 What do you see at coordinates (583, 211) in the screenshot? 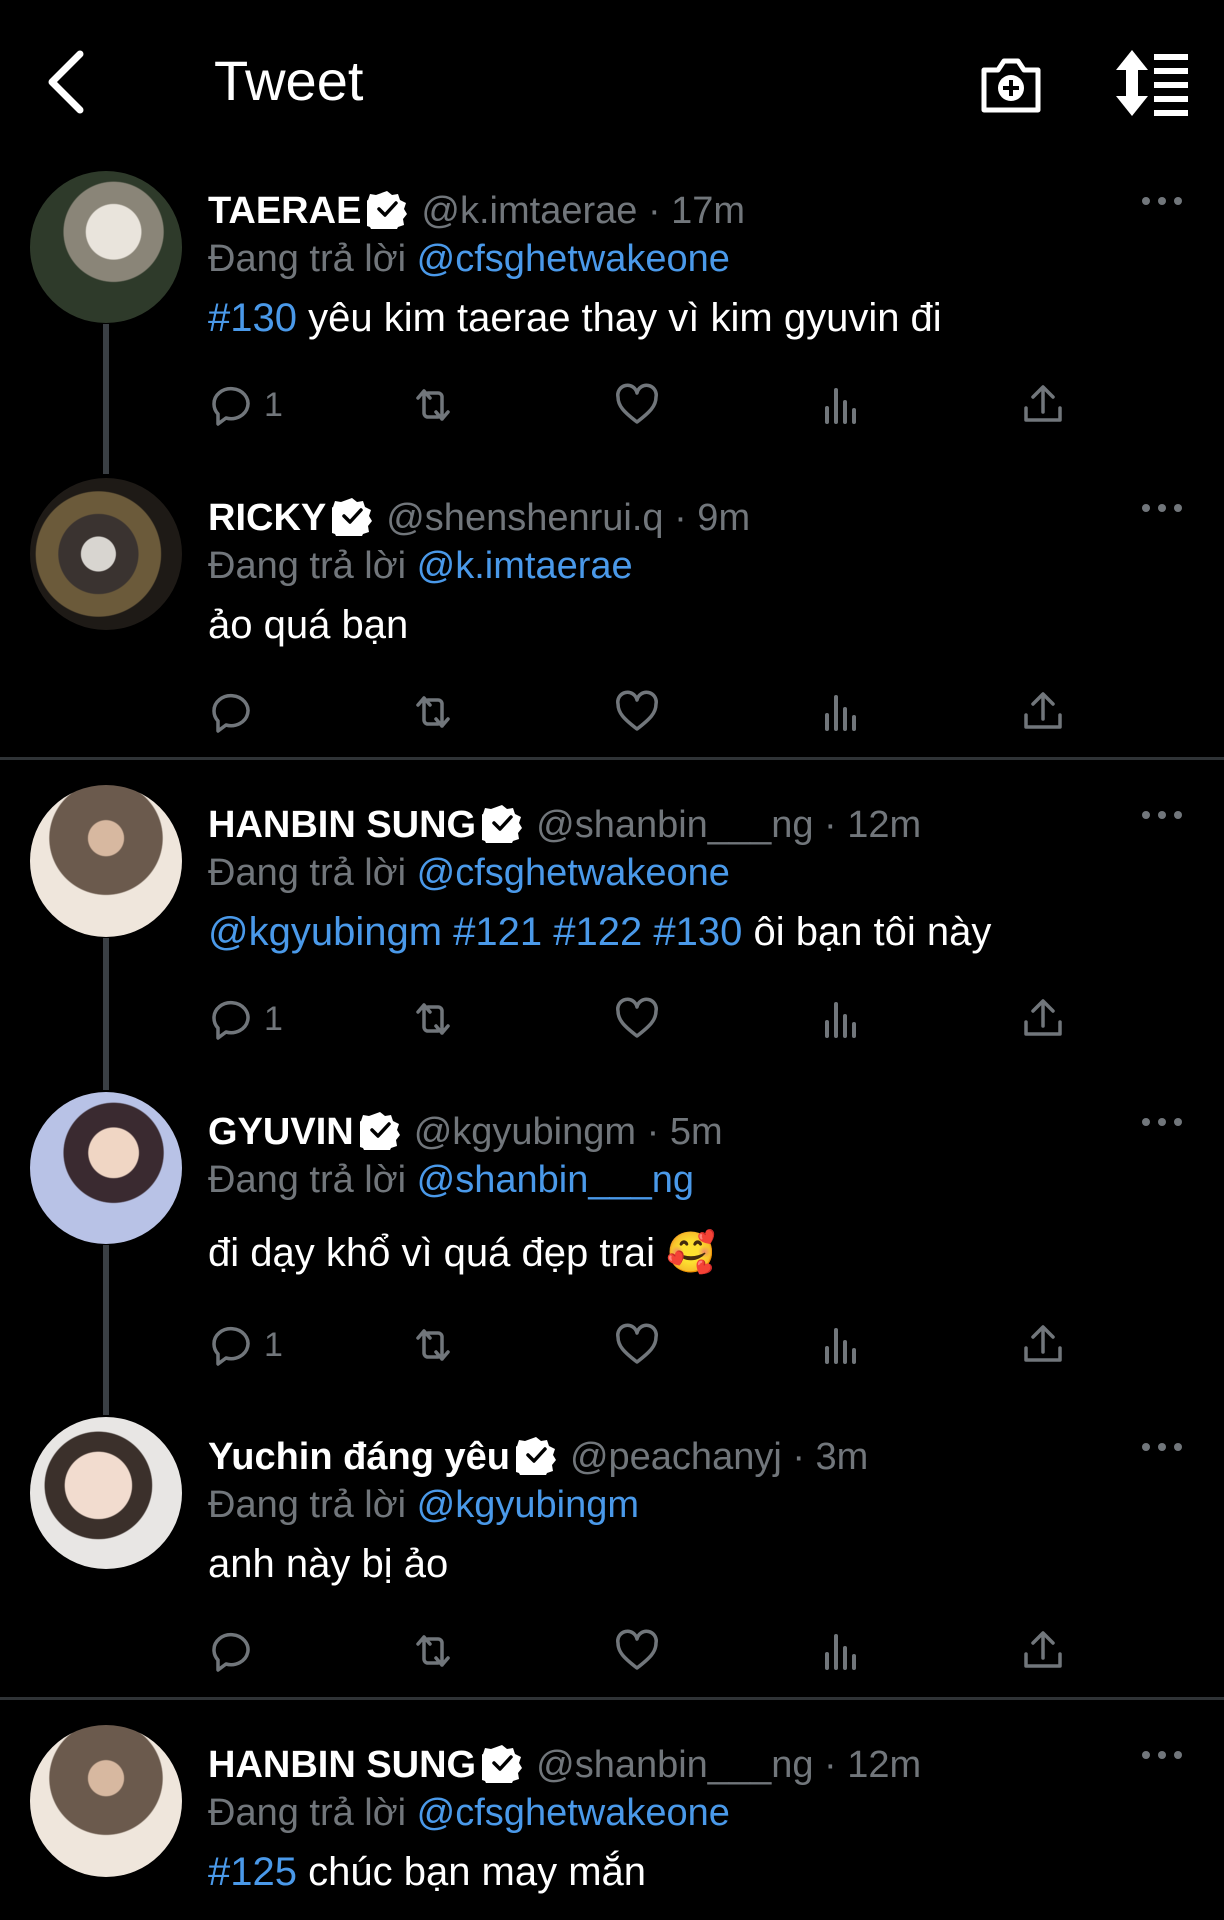
I see `handle-time: @k.imtaerae · 17m` at bounding box center [583, 211].